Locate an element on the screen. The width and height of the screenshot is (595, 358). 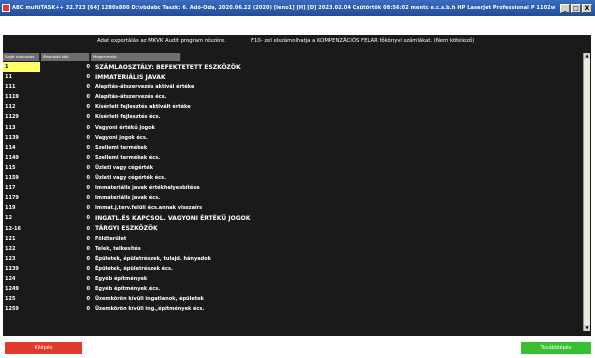
table-row: 1129 0 Kísérleti fejlesztés écs. is located at coordinates (293, 117).